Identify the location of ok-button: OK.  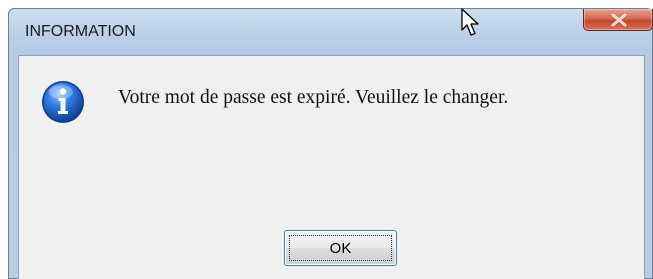
(340, 248).